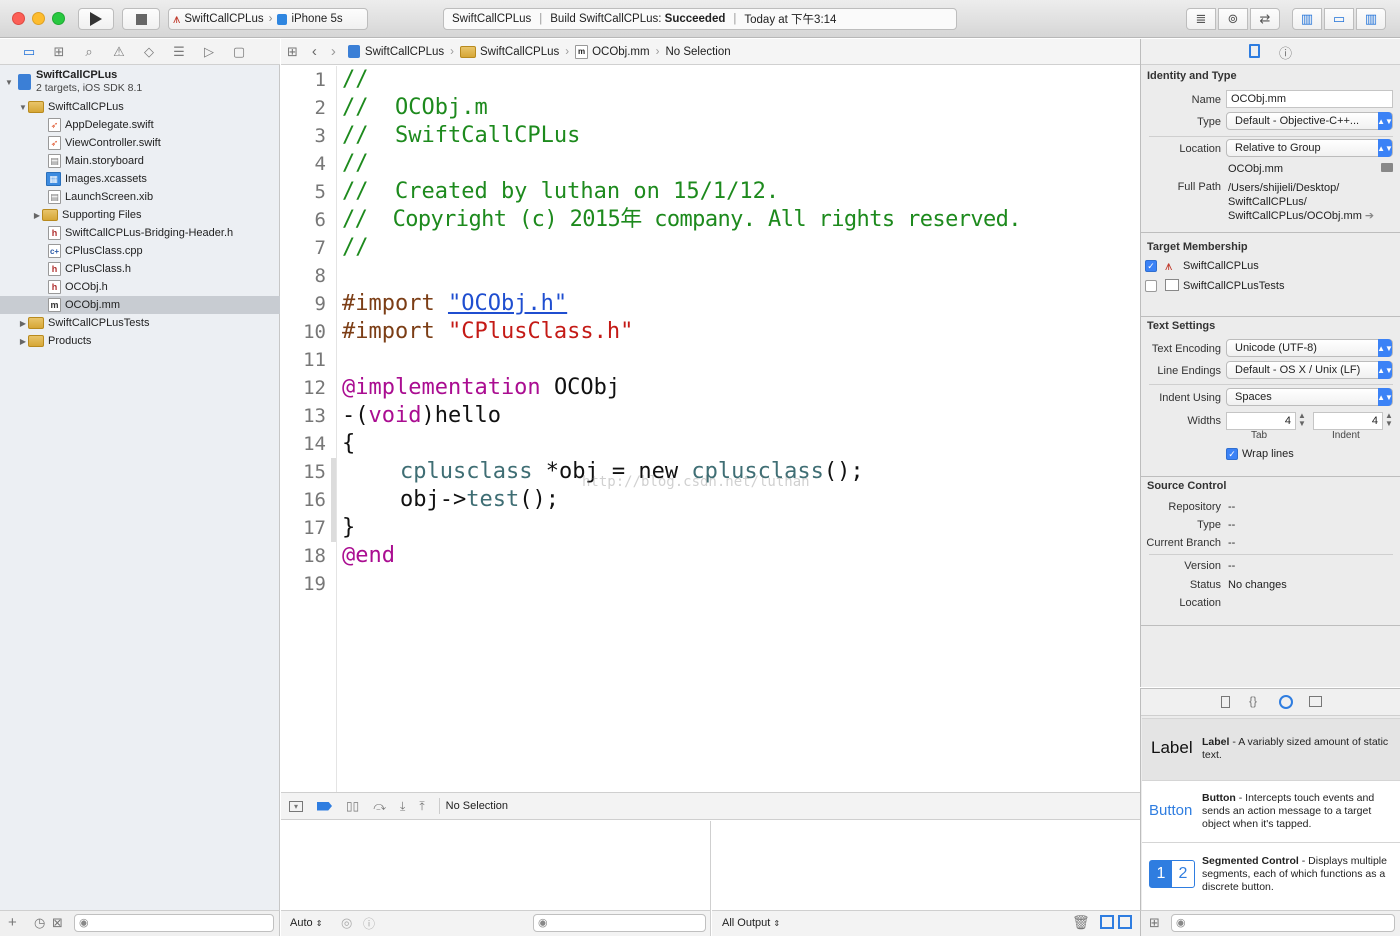 This screenshot has width=1400, height=936. Describe the element at coordinates (492, 19) in the screenshot. I see `status-project: SwiftCallCPLus` at that location.